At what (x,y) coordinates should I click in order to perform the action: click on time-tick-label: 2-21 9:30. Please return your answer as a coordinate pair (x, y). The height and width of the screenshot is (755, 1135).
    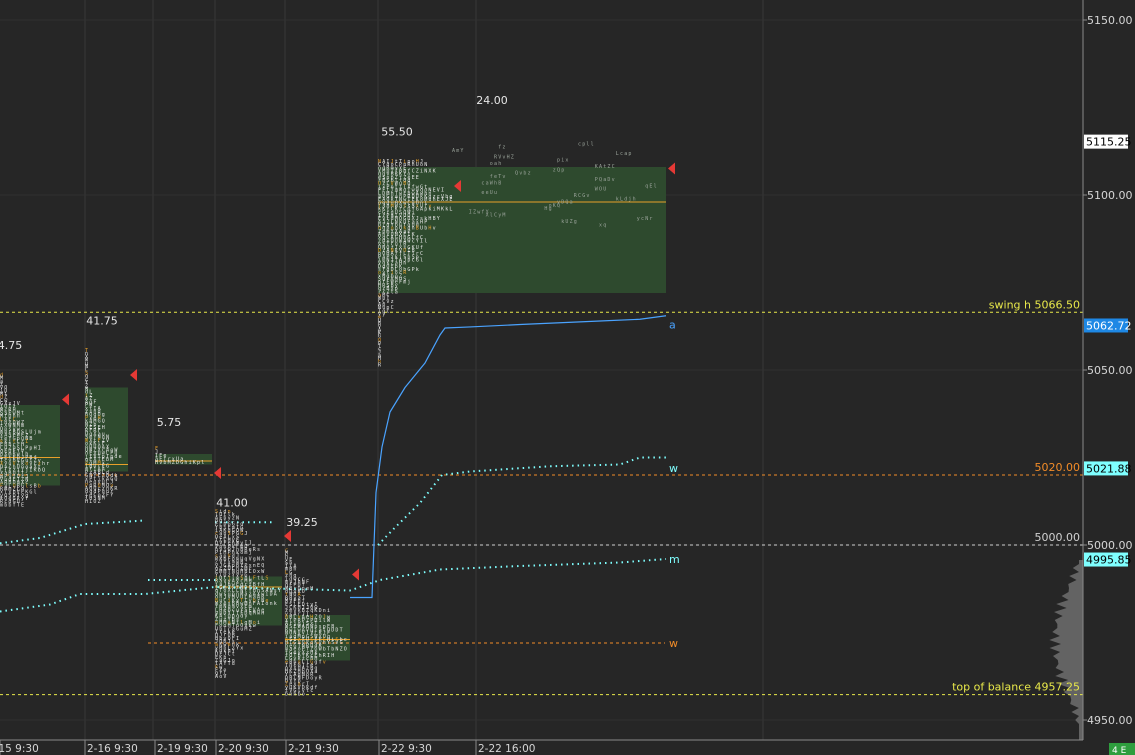
    Looking at the image, I should click on (313, 749).